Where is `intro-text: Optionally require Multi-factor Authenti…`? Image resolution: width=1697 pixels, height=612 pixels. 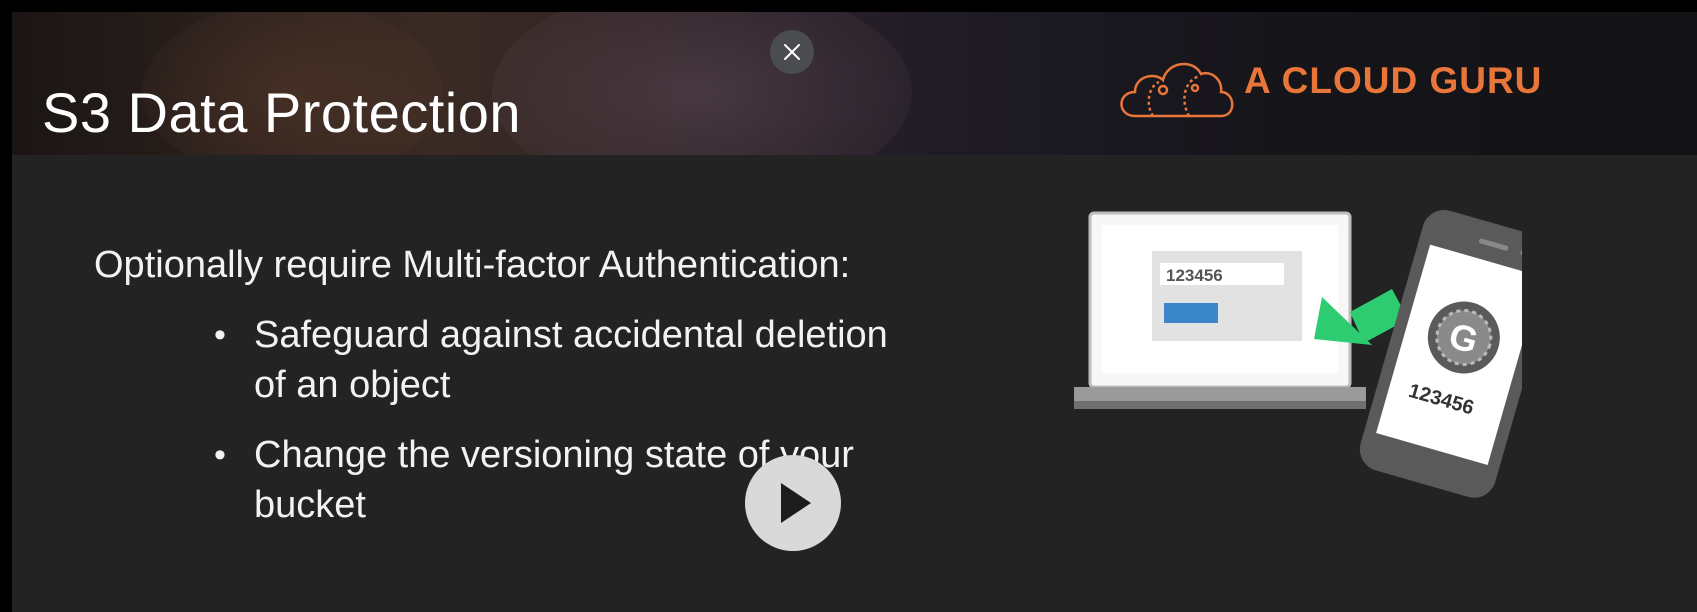 intro-text: Optionally require Multi-factor Authenti… is located at coordinates (472, 265).